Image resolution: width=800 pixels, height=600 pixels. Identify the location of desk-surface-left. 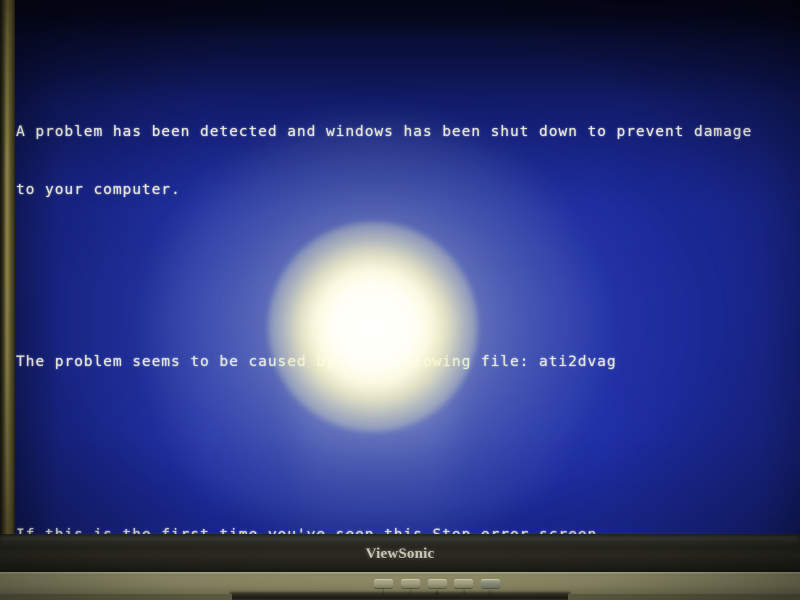
(116, 597).